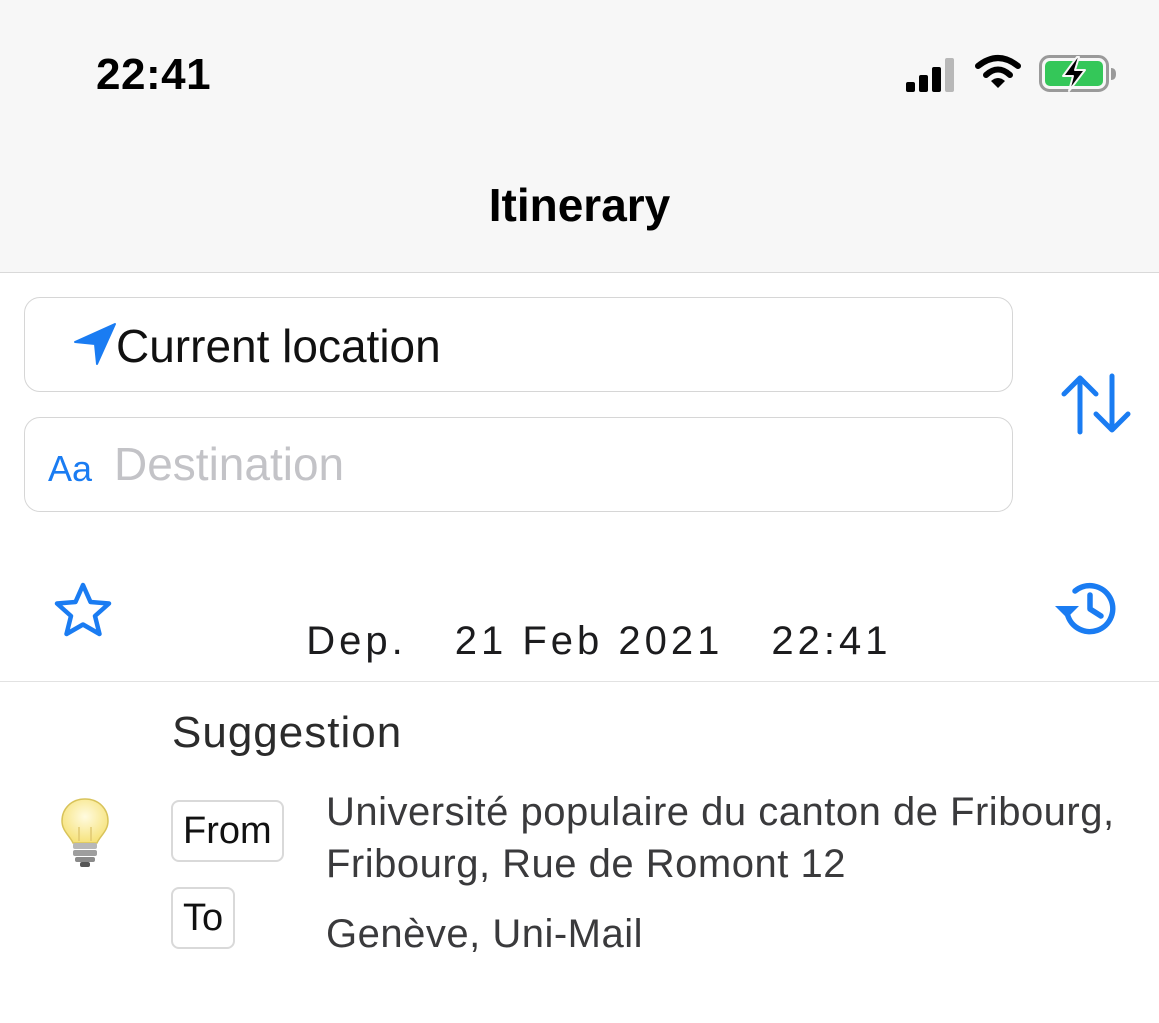 The width and height of the screenshot is (1159, 1023). I want to click on status-time: 22:41, so click(154, 74).